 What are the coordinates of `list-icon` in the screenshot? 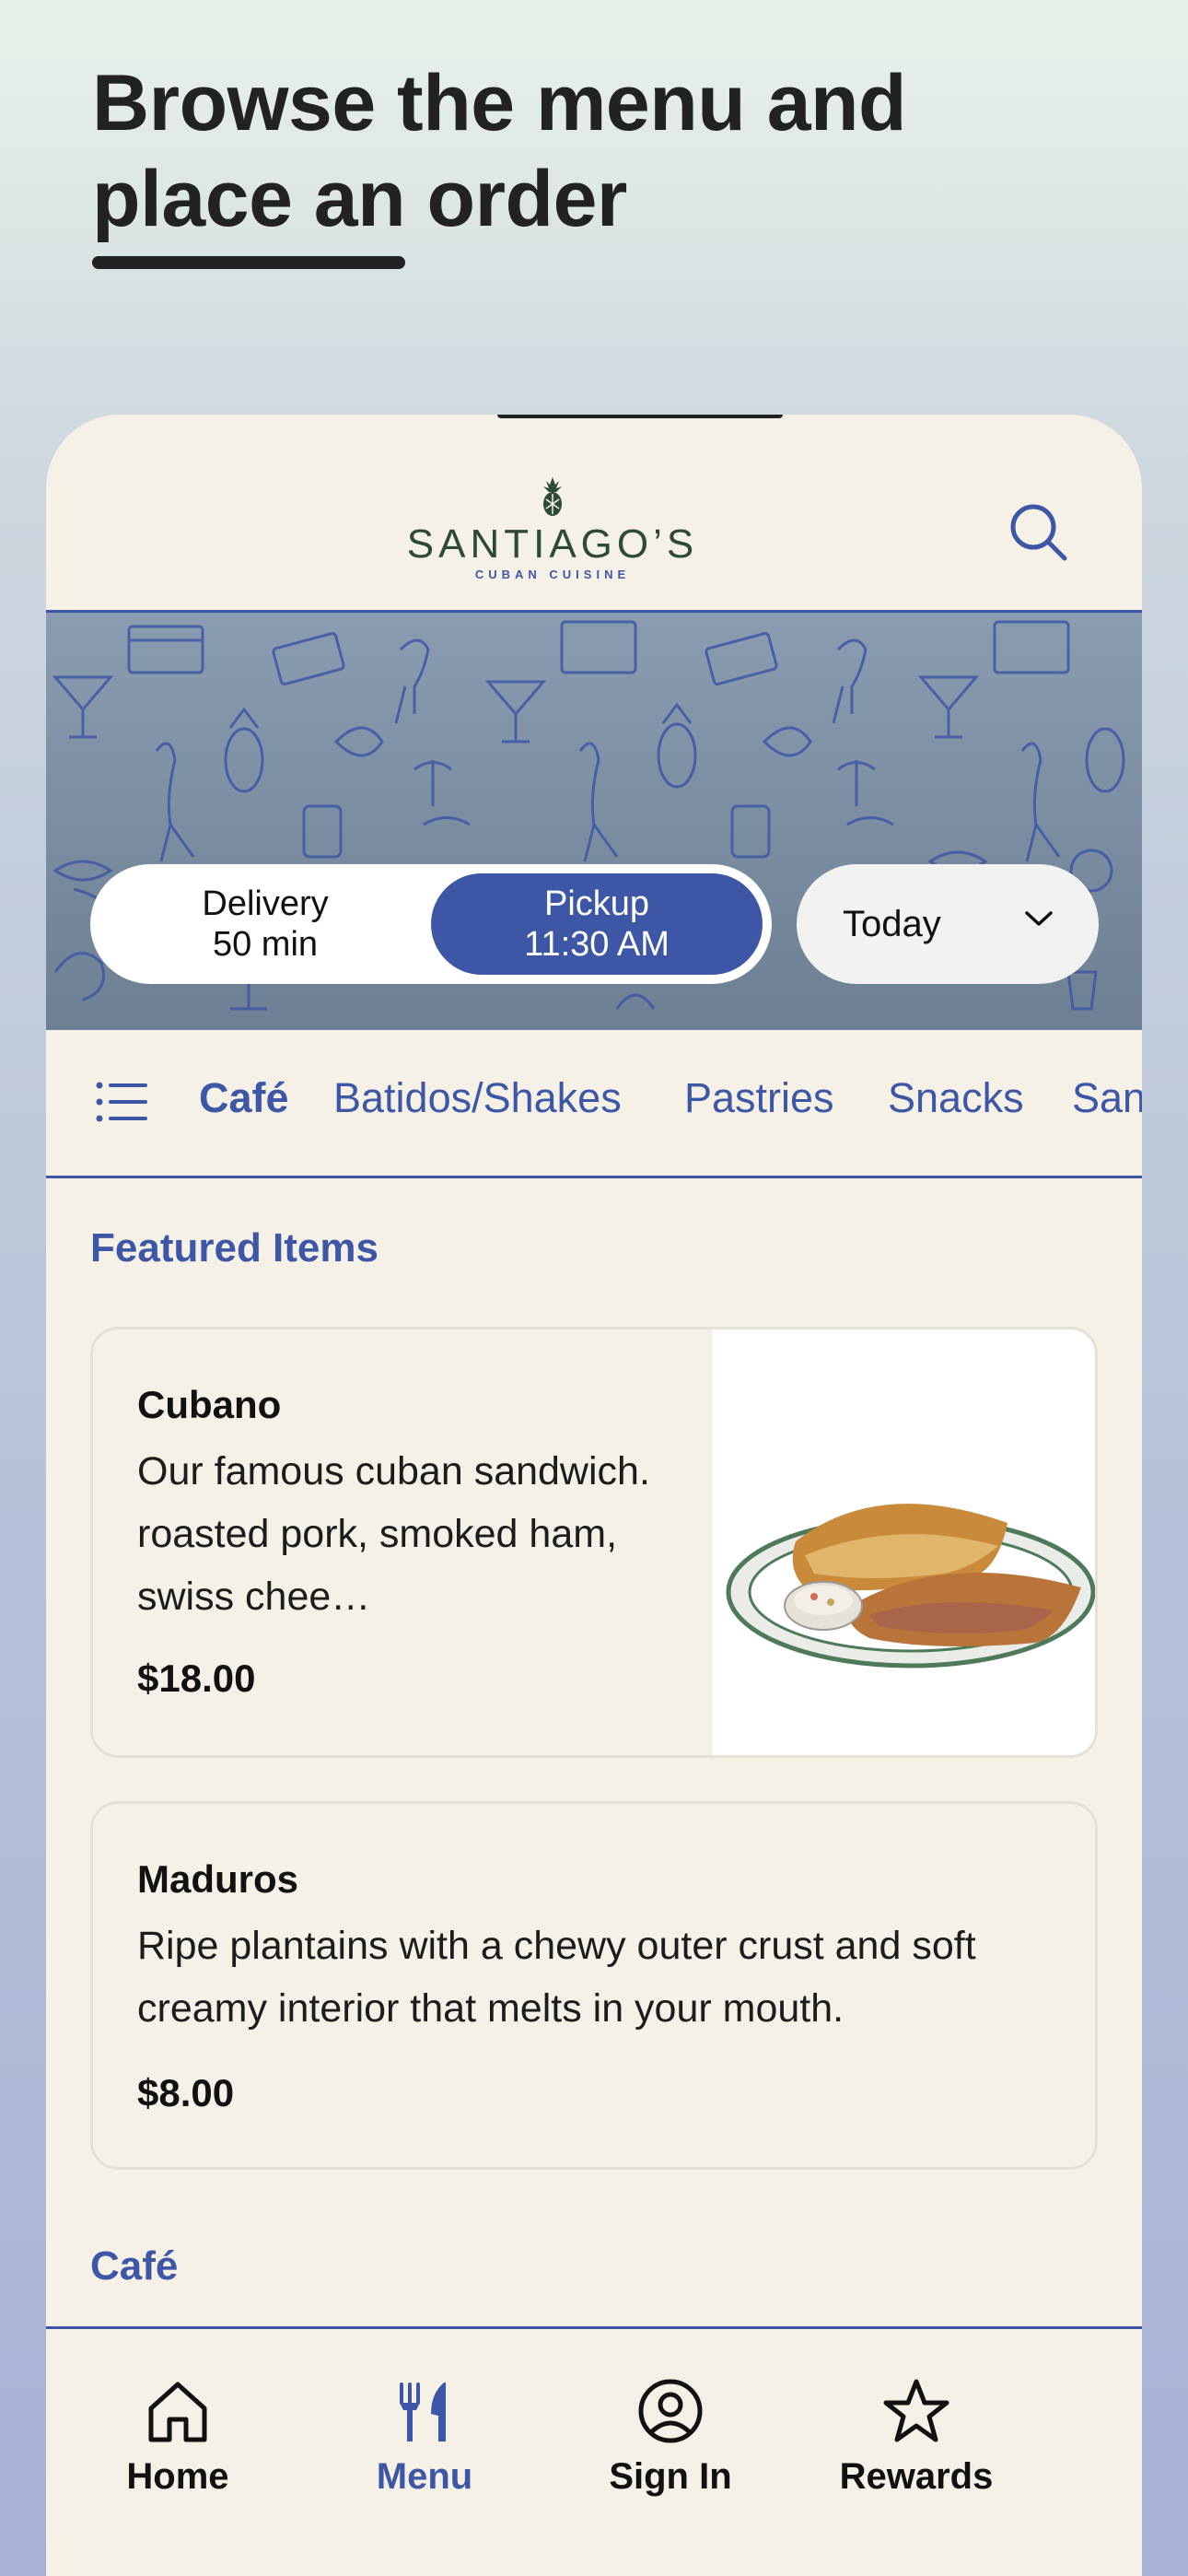 It's located at (121, 1102).